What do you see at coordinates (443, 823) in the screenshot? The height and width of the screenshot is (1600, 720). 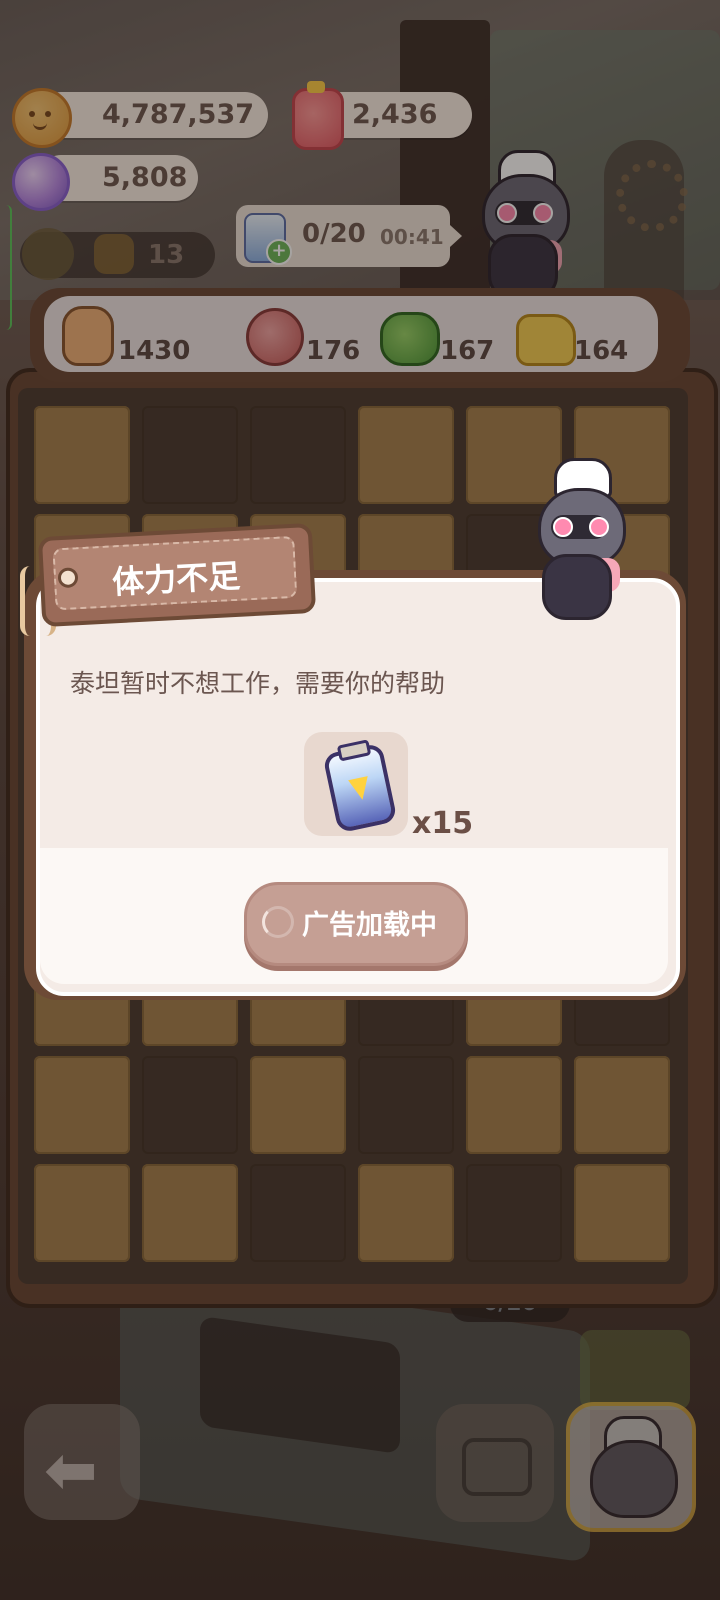 I see `reward-quantity: x15` at bounding box center [443, 823].